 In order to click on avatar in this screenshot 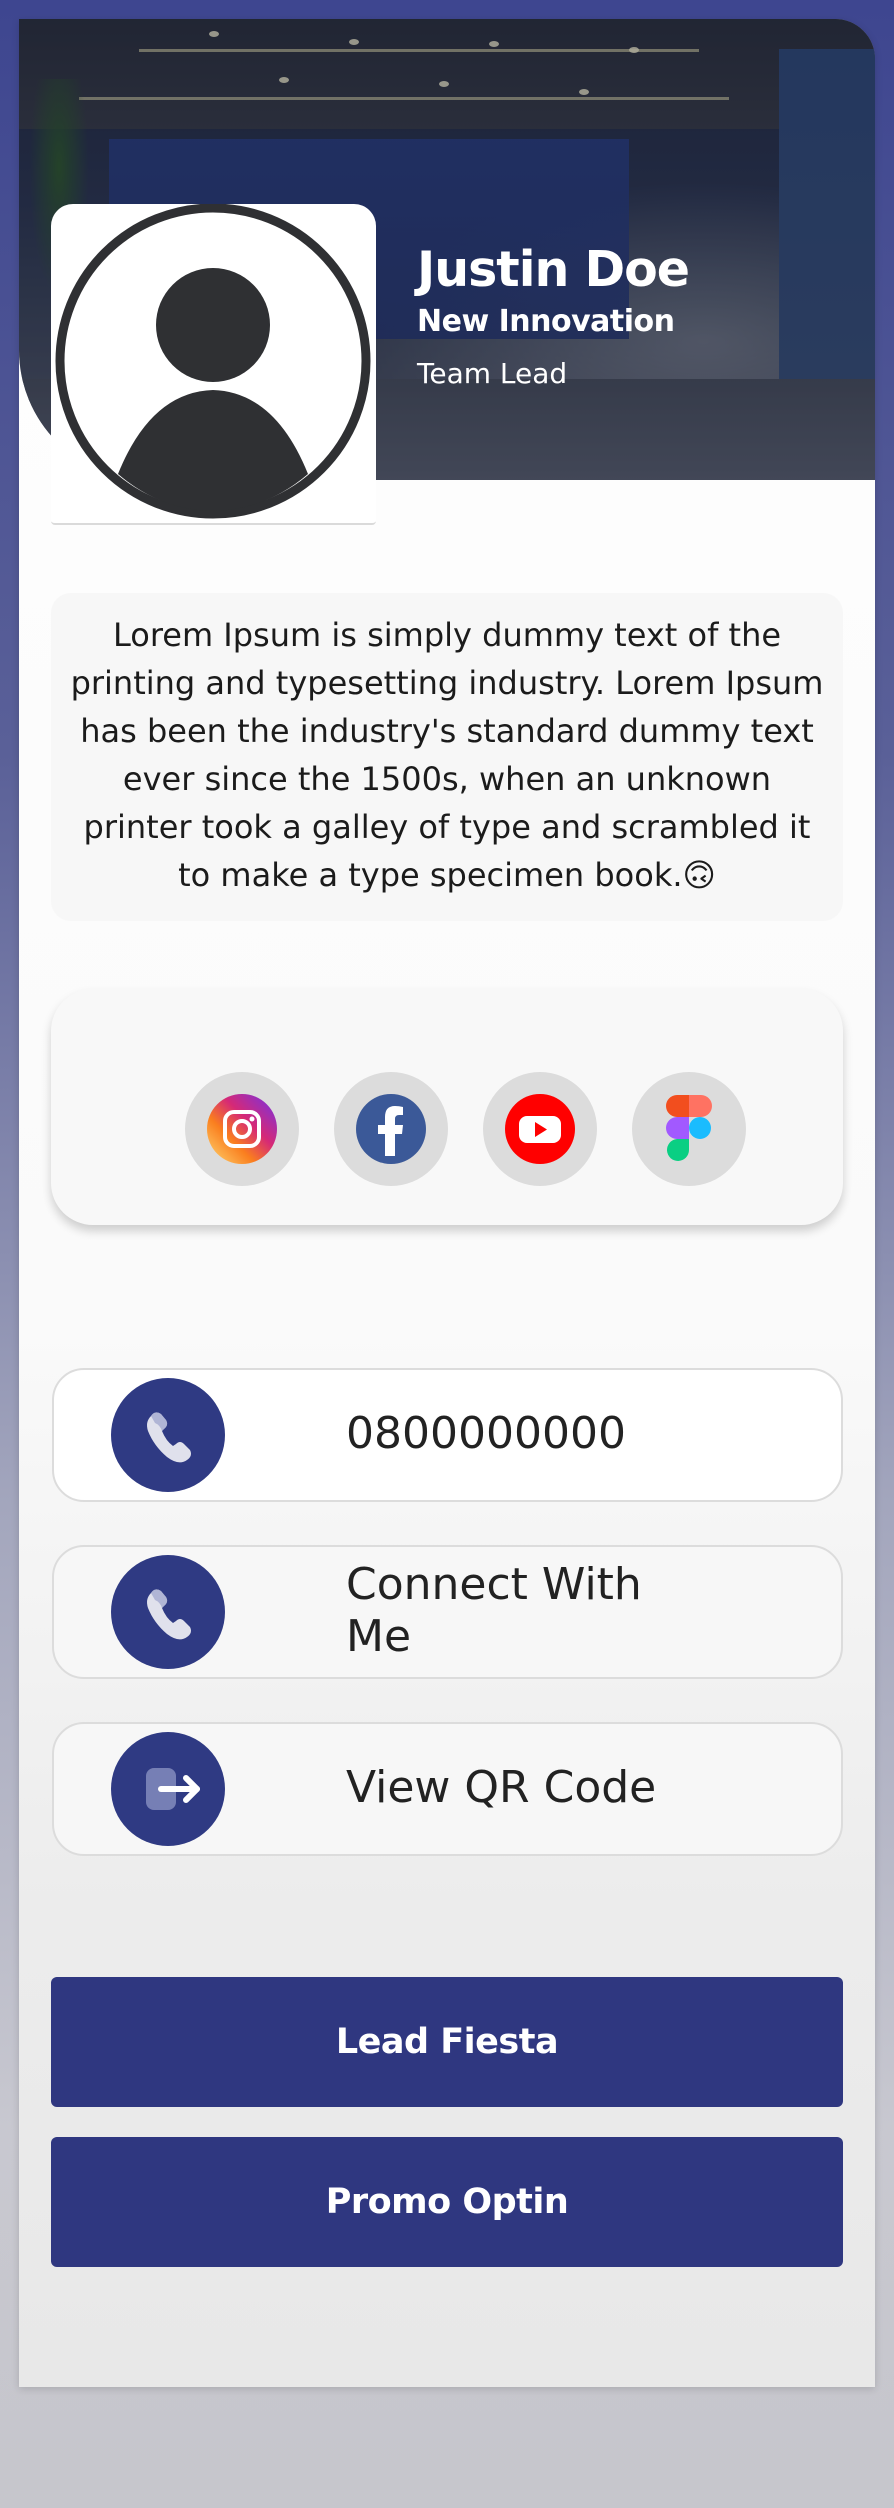, I will do `click(213, 364)`.